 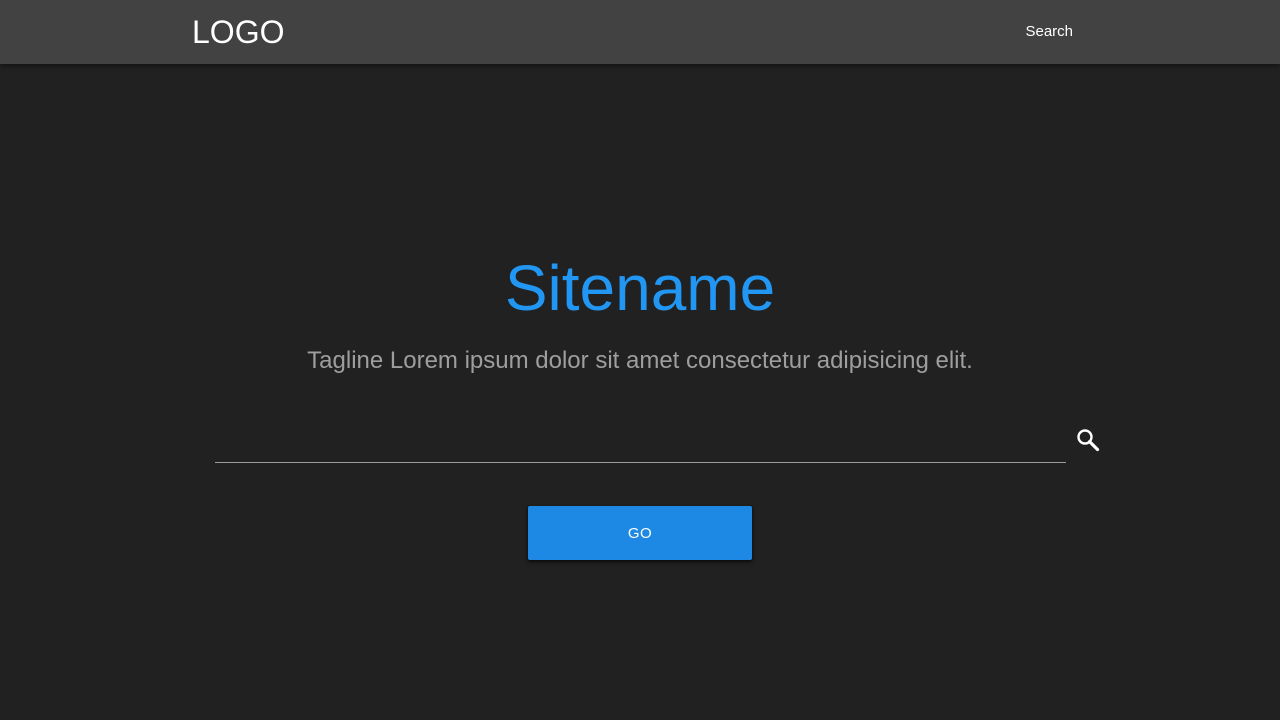 I want to click on search-input, so click(x=640, y=441).